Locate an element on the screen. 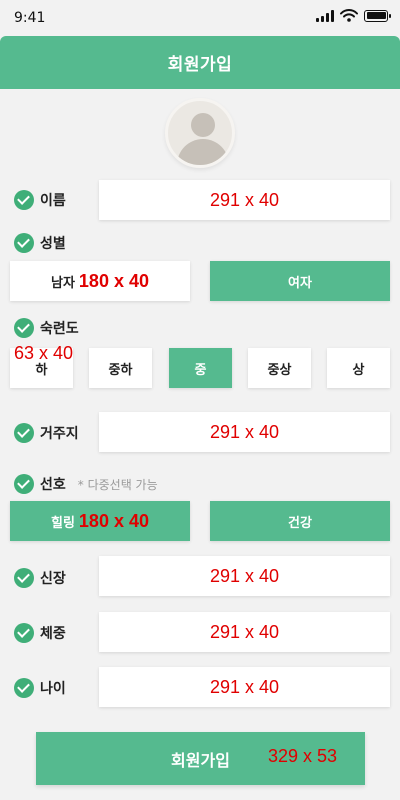 The width and height of the screenshot is (400, 800). status-time: 9:41 is located at coordinates (30, 18).